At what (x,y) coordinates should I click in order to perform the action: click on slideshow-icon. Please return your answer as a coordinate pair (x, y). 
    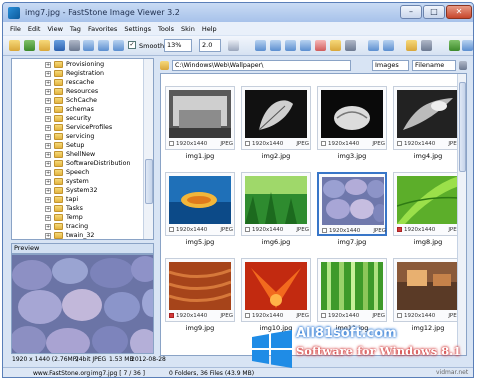
    Looking at the image, I should click on (373, 45).